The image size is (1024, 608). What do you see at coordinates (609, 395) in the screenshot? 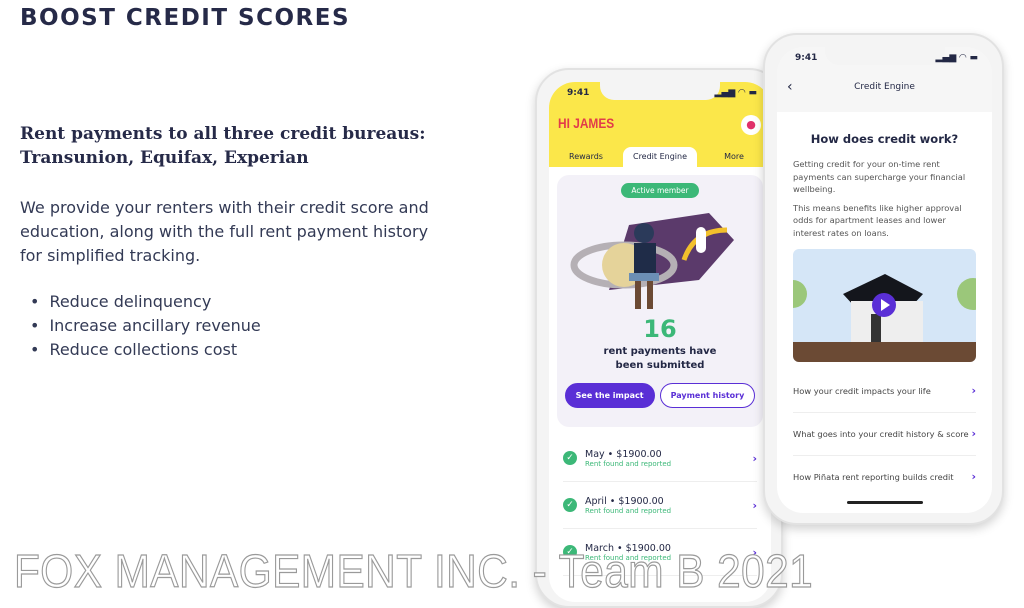
I see `see-impact-button: See the impact` at bounding box center [609, 395].